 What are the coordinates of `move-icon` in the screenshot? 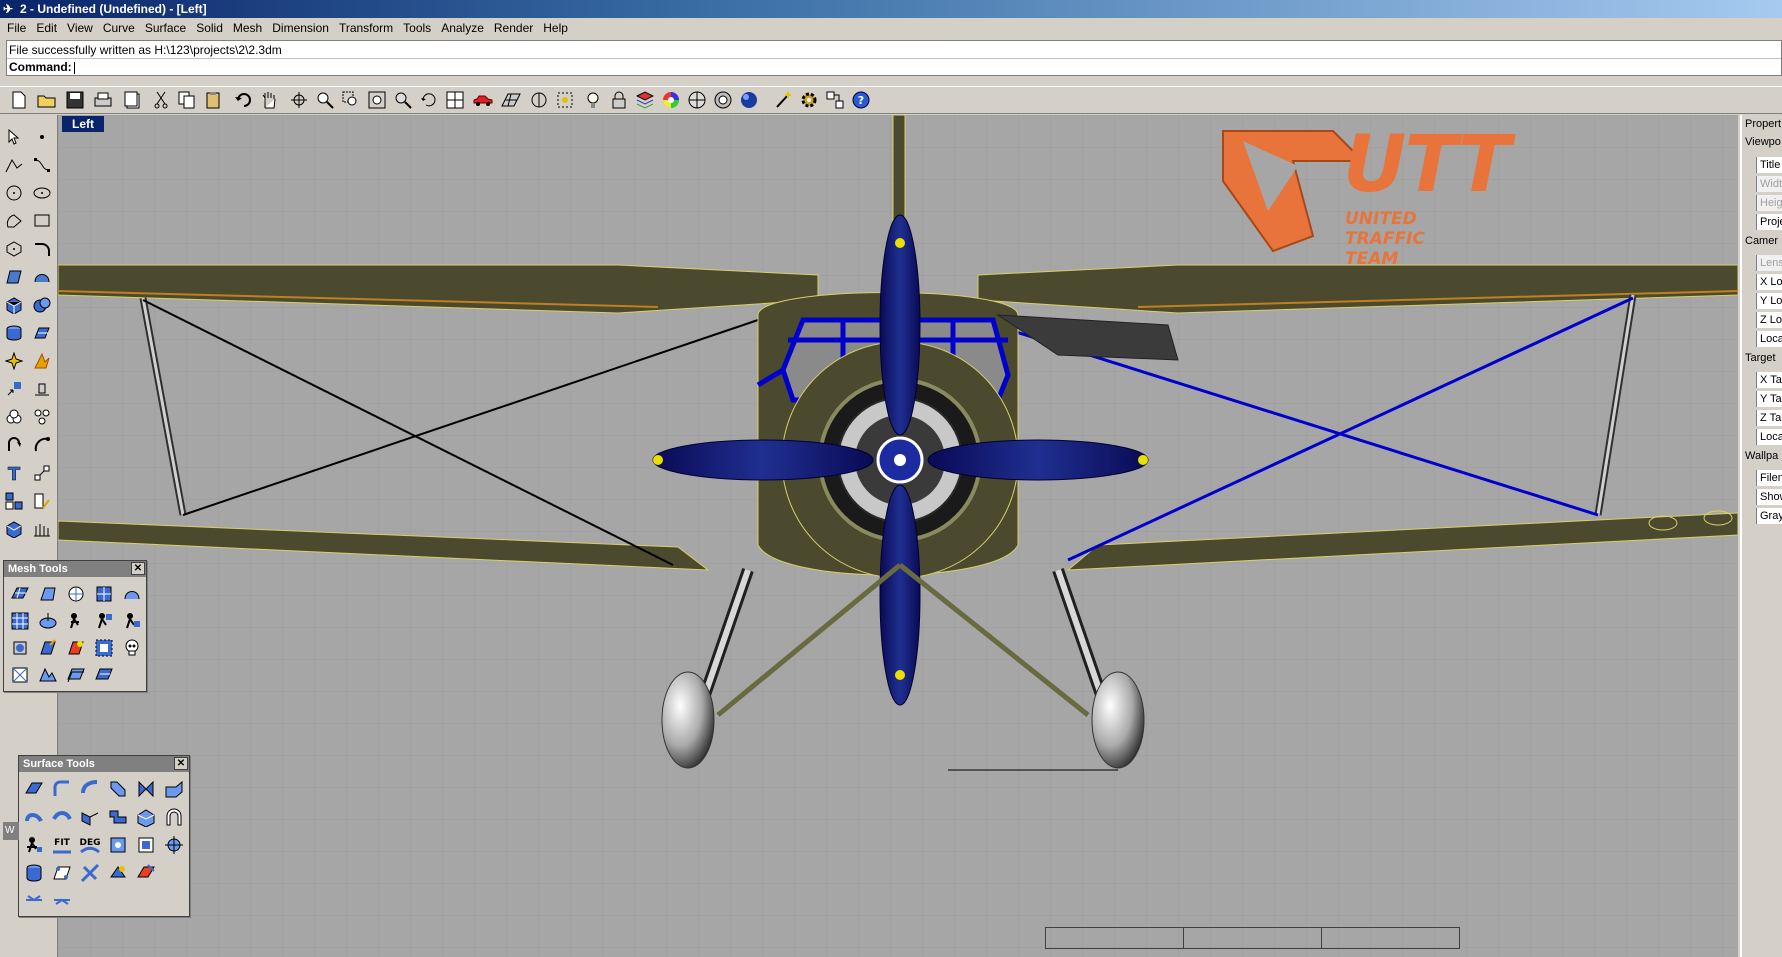 It's located at (14, 389).